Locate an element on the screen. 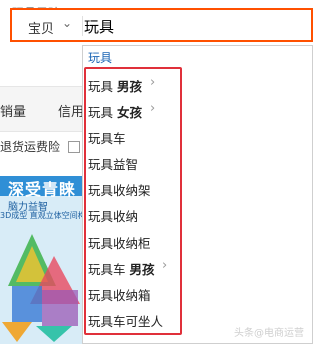  suggestion-header: 玩具 is located at coordinates (100, 57).